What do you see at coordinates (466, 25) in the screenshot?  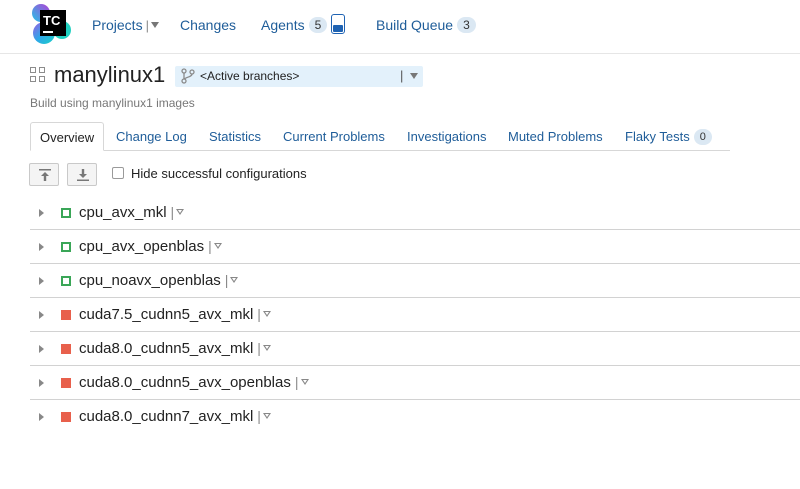 I see `build-queue-count-badge: 3` at bounding box center [466, 25].